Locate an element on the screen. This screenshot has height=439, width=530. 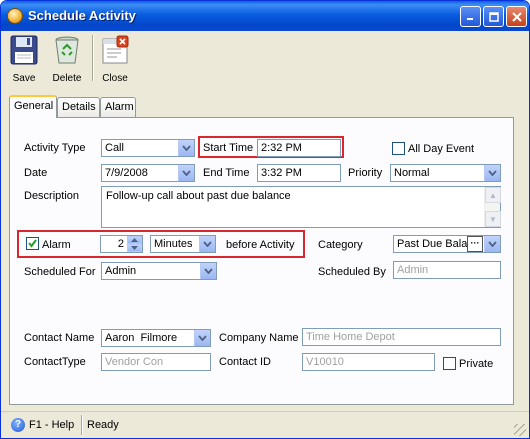
minimize-button is located at coordinates (470, 16).